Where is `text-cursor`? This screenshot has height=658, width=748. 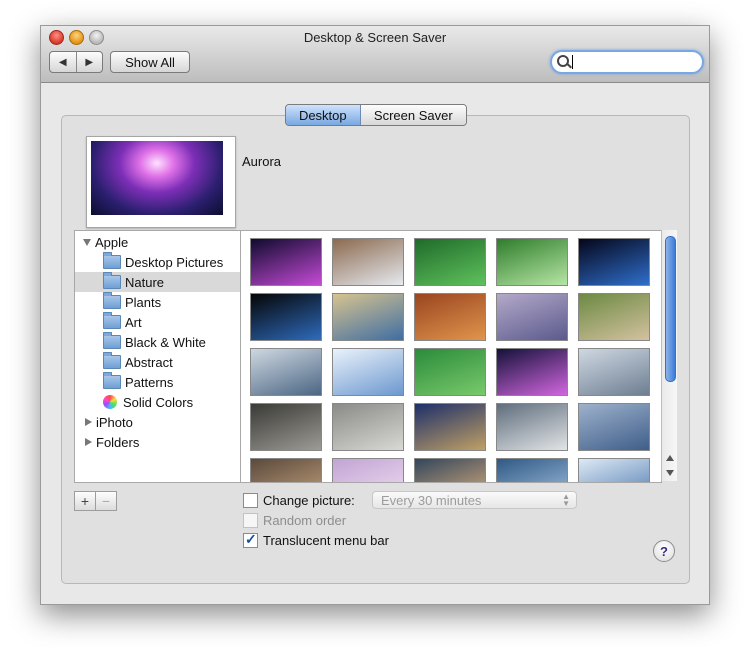 text-cursor is located at coordinates (572, 62).